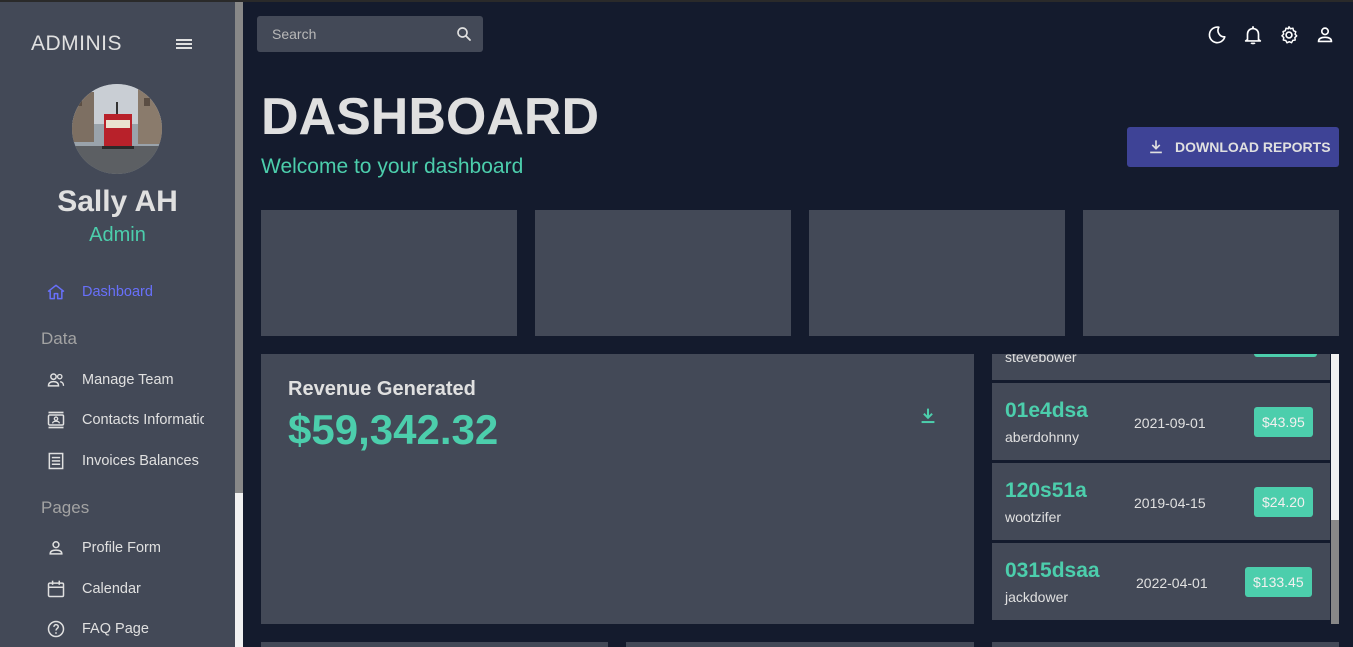 The width and height of the screenshot is (1353, 647). I want to click on avatar, so click(117, 129).